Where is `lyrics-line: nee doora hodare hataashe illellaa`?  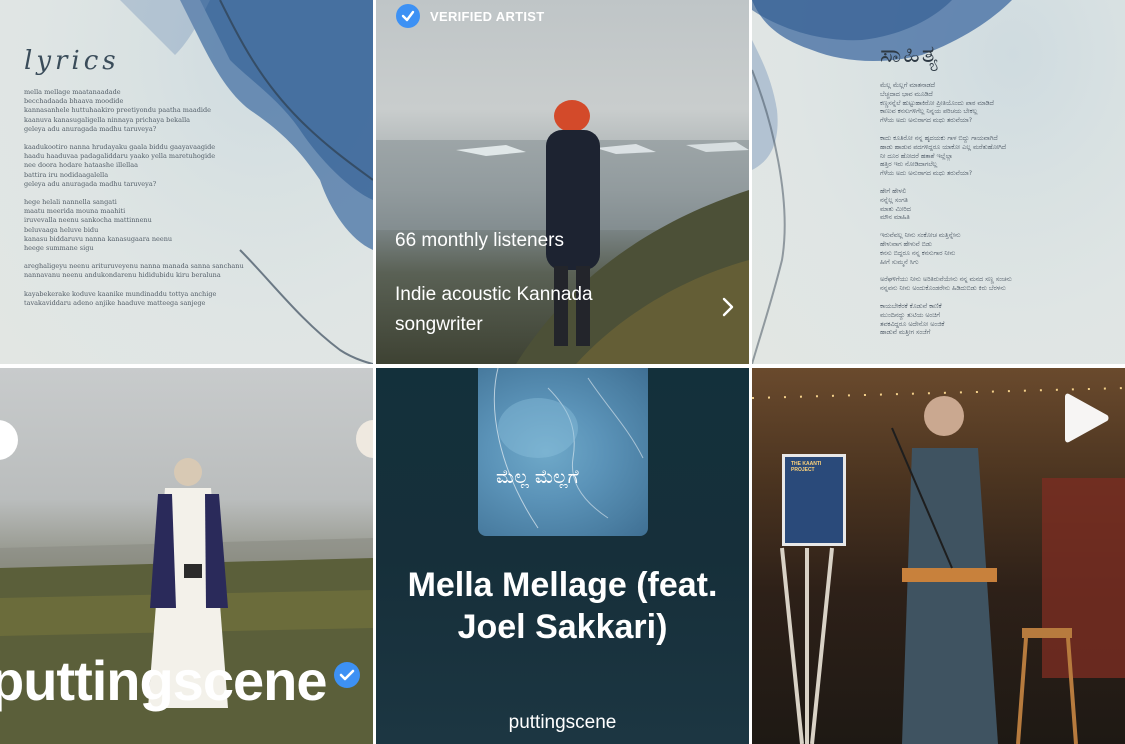 lyrics-line: nee doora hodare hataashe illellaa is located at coordinates (81, 165).